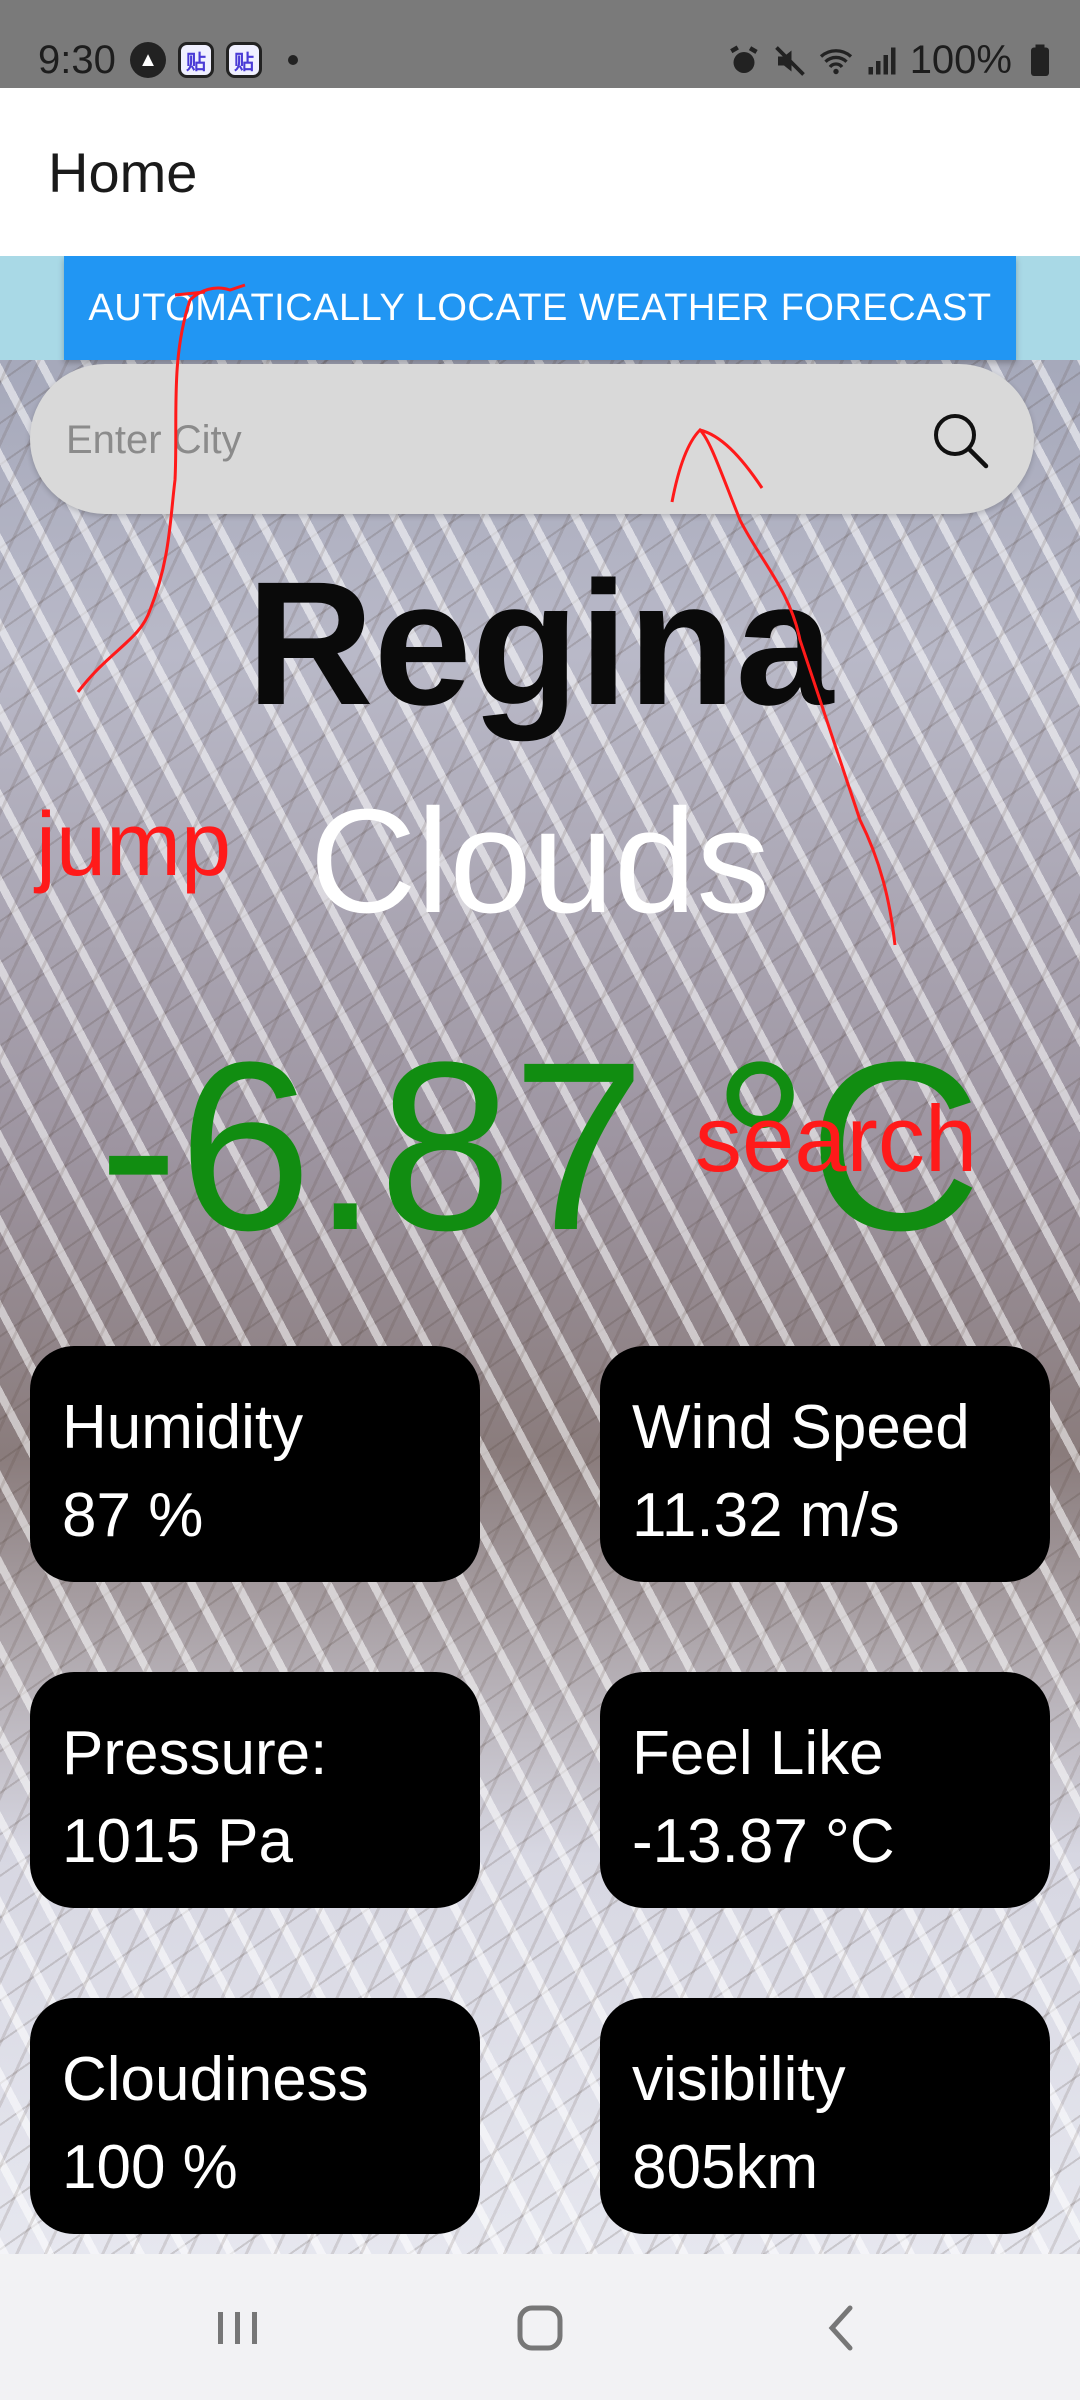  What do you see at coordinates (148, 60) in the screenshot?
I see `navigation-arrow-icon: ▲` at bounding box center [148, 60].